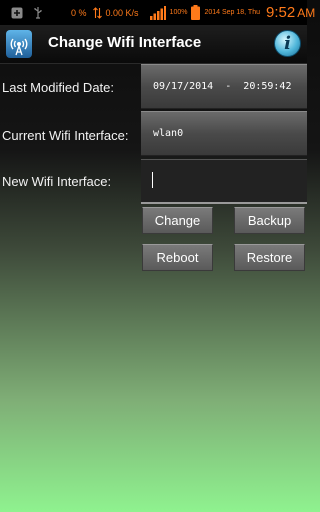 This screenshot has width=320, height=512. What do you see at coordinates (152, 180) in the screenshot?
I see `text-caret` at bounding box center [152, 180].